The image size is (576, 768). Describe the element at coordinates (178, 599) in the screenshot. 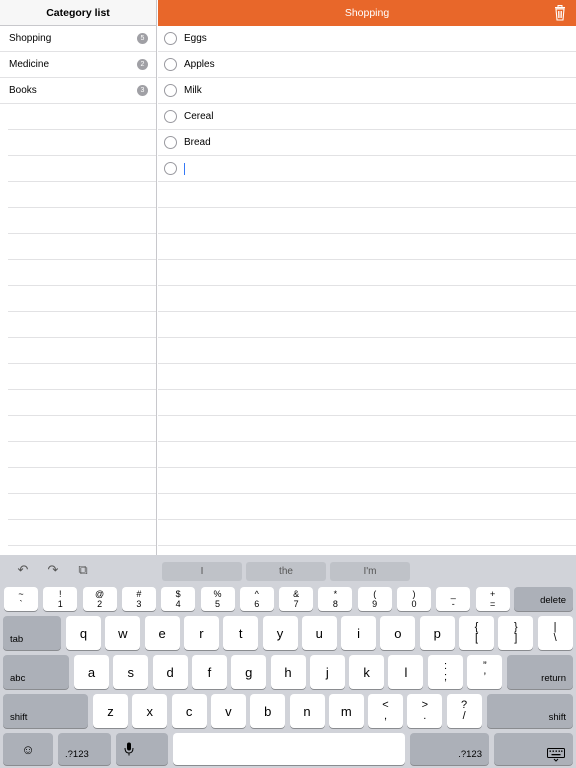

I see `key-4: $4` at that location.